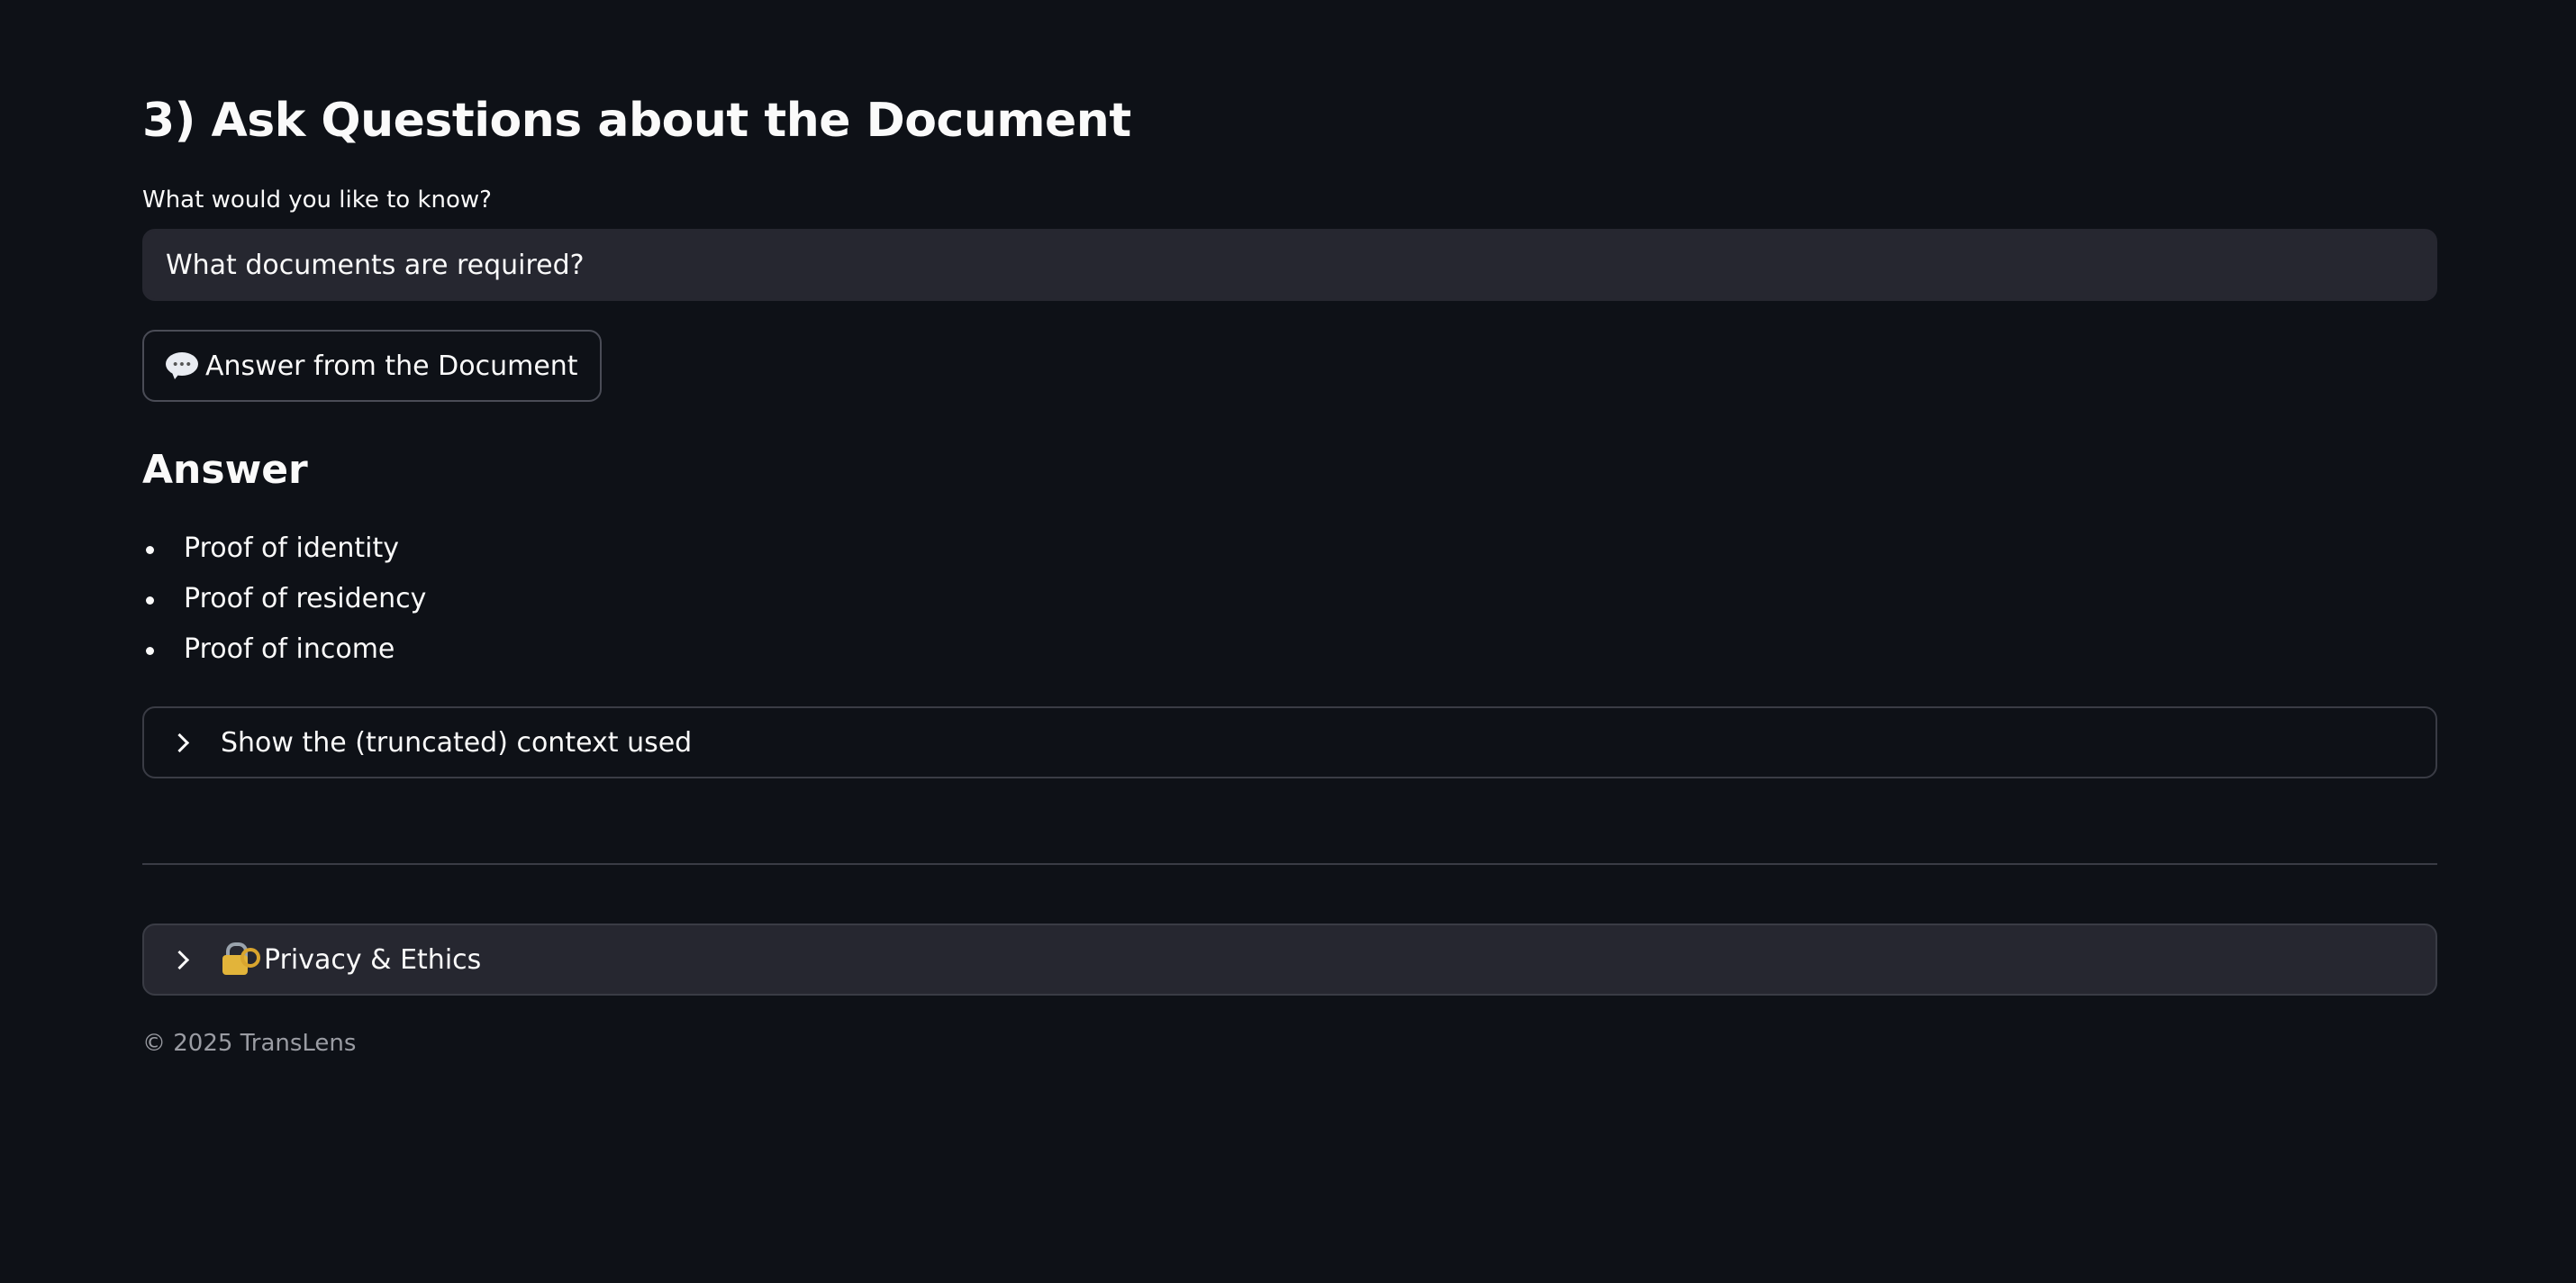 The image size is (2576, 1283). Describe the element at coordinates (284, 549) in the screenshot. I see `list-item: Proof of identity` at that location.